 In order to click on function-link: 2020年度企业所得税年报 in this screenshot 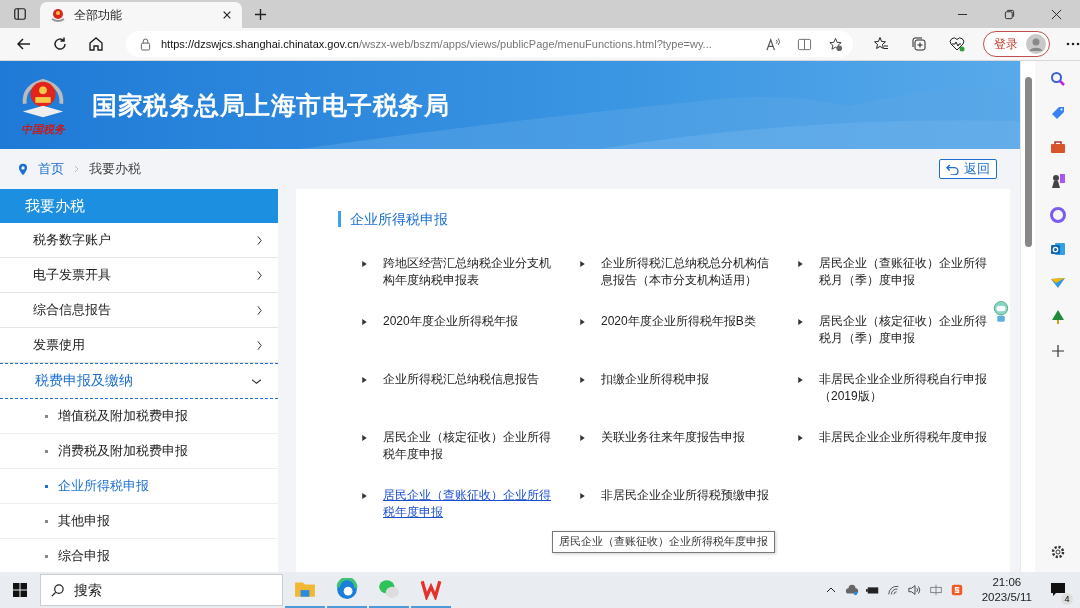, I will do `click(468, 321)`.